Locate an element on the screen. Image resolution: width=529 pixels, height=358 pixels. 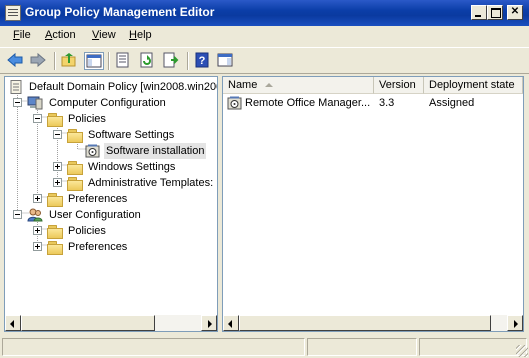
up-one-level-button is located at coordinates (70, 61).